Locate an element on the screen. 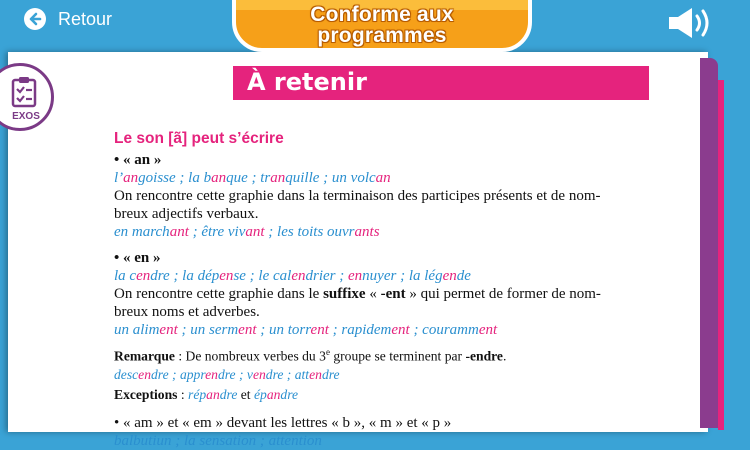 Image resolution: width=750 pixels, height=450 pixels. title-bar: À retenir is located at coordinates (441, 83).